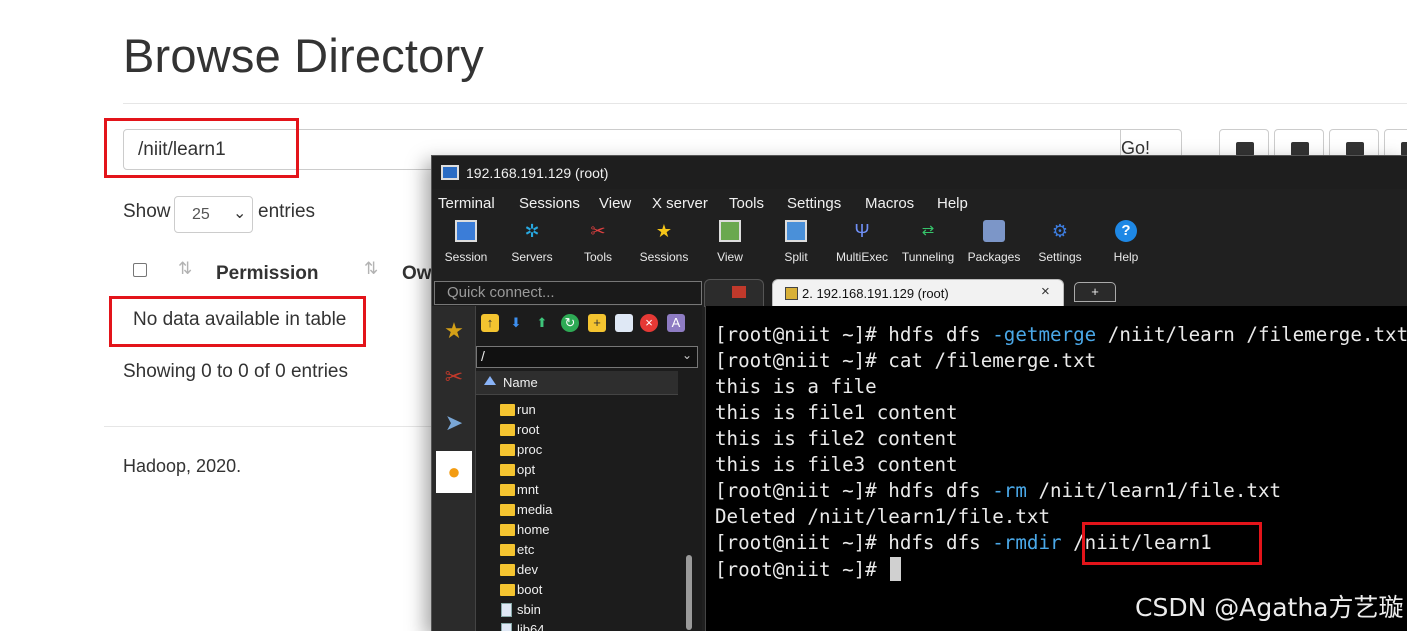  I want to click on entries-select: 25 ⌄, so click(213, 214).